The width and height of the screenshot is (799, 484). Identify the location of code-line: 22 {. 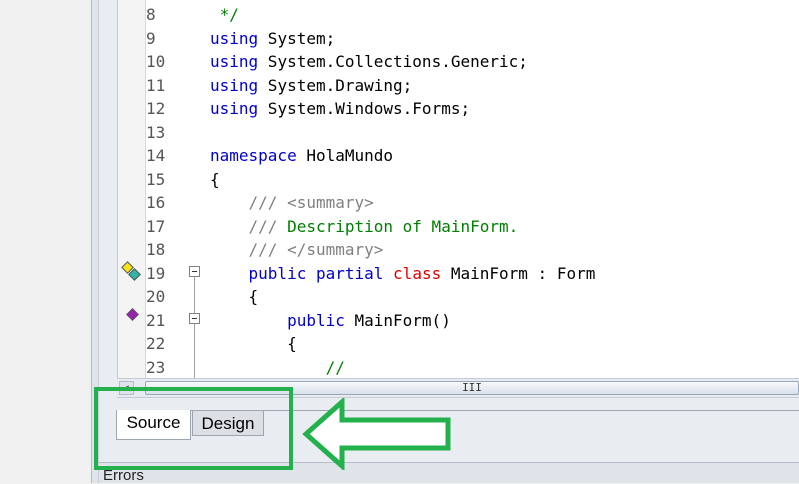
(458, 343).